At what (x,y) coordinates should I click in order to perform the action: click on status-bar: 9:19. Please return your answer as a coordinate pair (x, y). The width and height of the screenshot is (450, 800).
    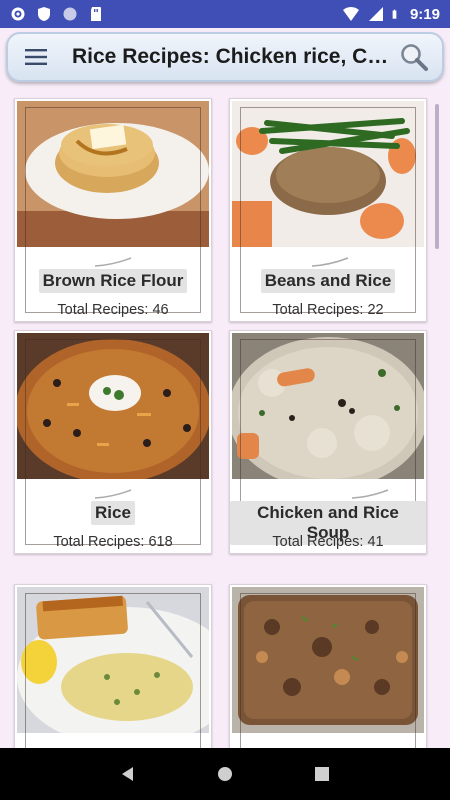
    Looking at the image, I should click on (225, 14).